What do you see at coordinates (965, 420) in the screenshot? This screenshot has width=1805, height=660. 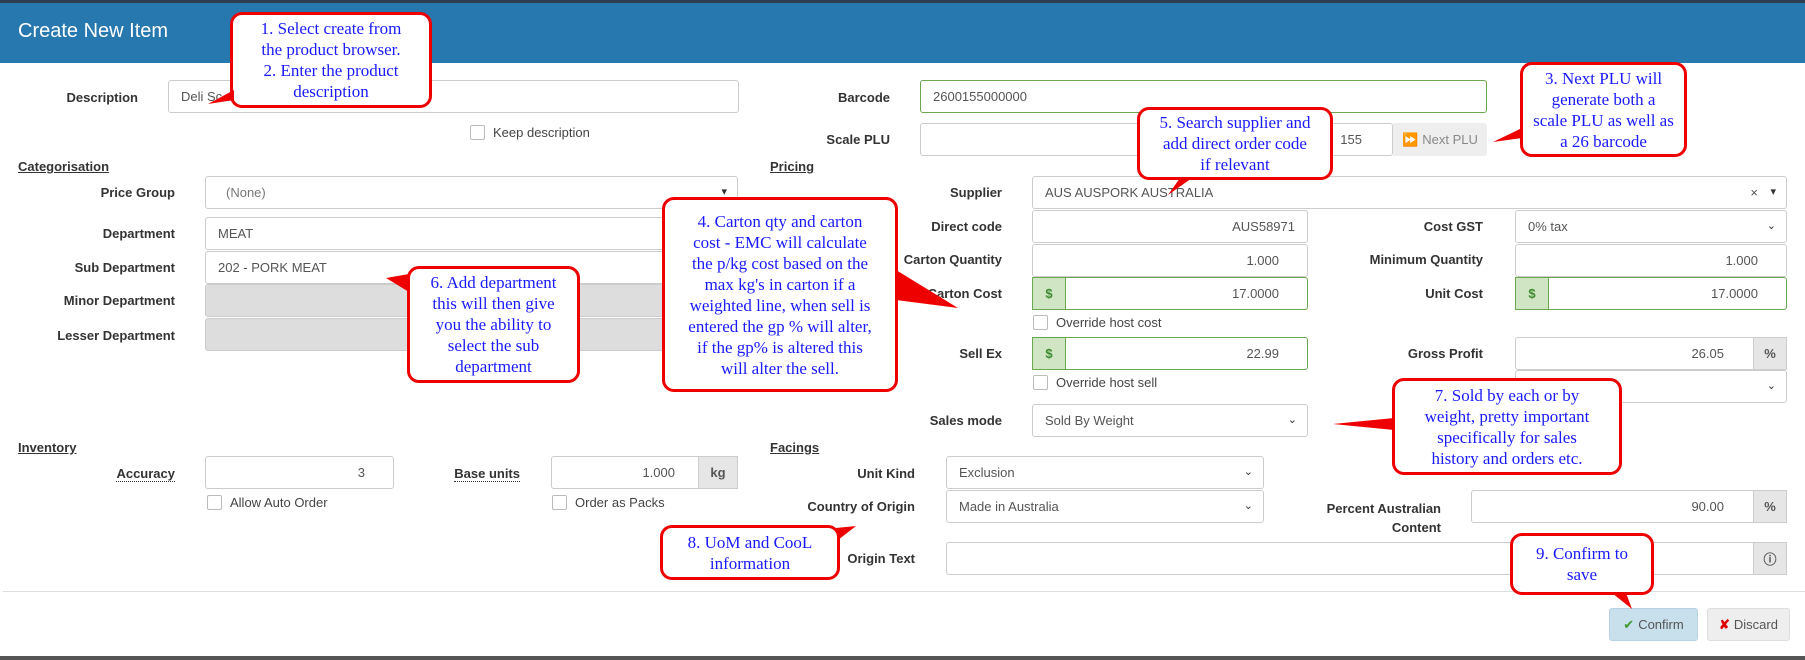 I see `sales-mode-label: Sales mode` at bounding box center [965, 420].